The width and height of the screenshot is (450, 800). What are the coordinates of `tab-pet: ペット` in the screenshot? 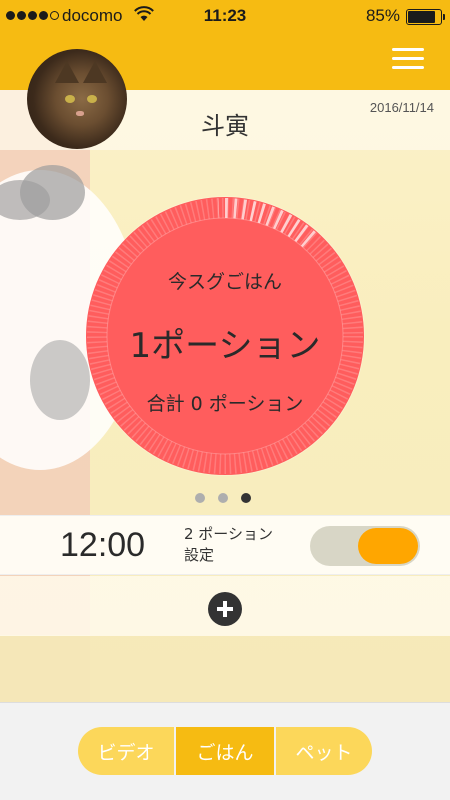 It's located at (324, 751).